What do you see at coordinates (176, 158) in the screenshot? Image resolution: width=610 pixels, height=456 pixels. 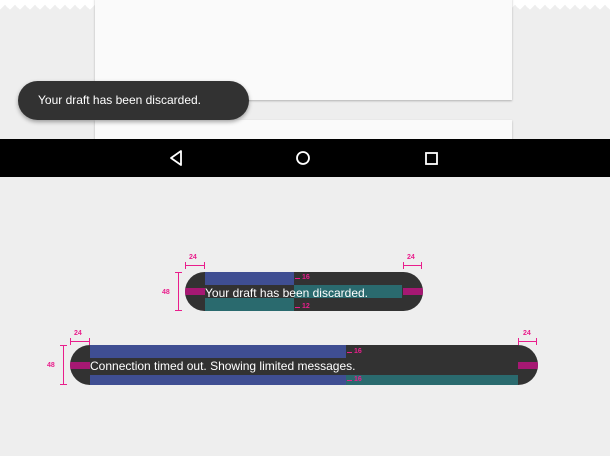 I see `back-triangle-icon` at bounding box center [176, 158].